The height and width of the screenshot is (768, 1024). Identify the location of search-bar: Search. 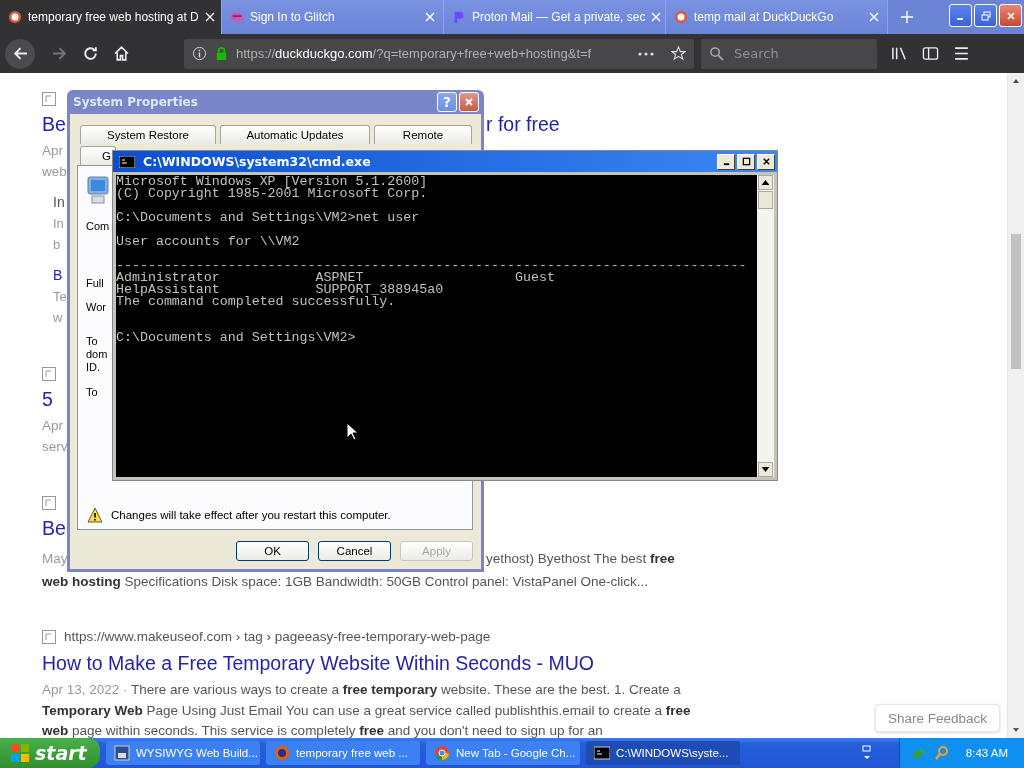
(789, 53).